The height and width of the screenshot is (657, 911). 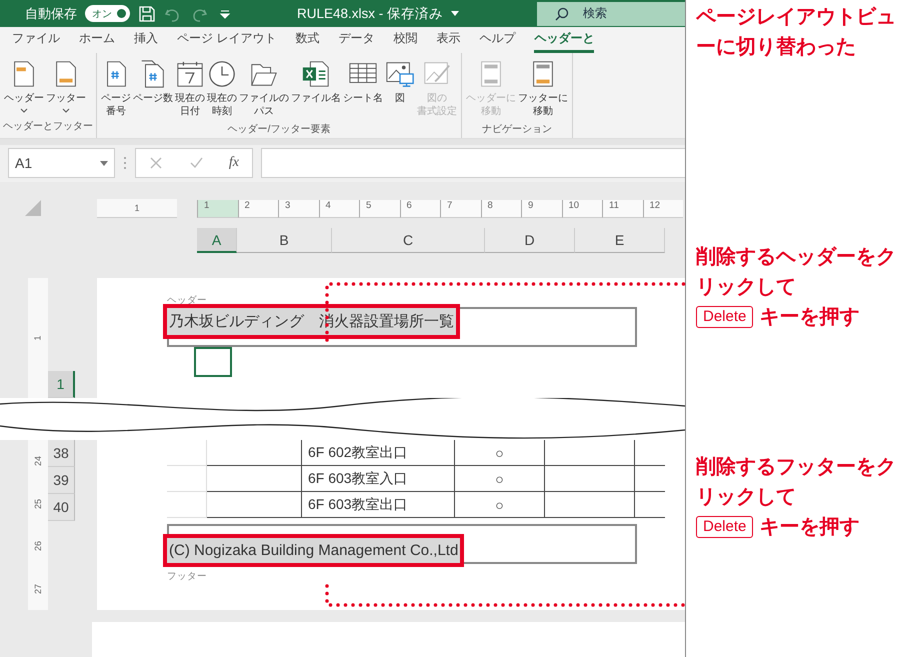 What do you see at coordinates (400, 88) in the screenshot?
I see `ribbon-button: 図` at bounding box center [400, 88].